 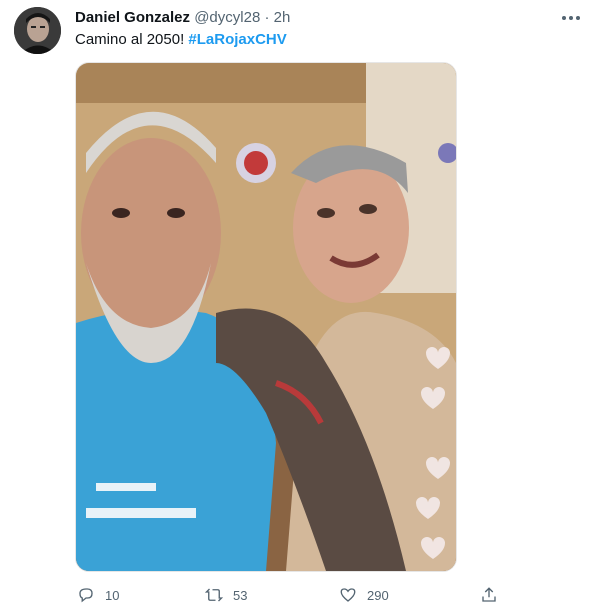 What do you see at coordinates (130, 39) in the screenshot?
I see `tweet-text-body: Camino al 2050!` at bounding box center [130, 39].